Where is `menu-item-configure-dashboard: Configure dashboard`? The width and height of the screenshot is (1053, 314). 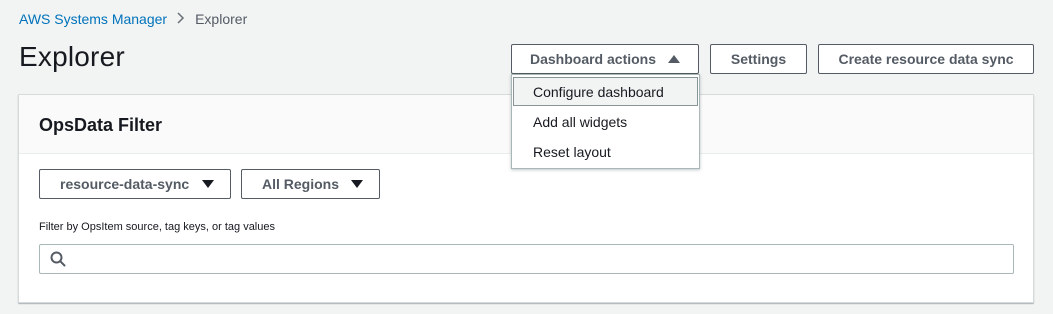 menu-item-configure-dashboard: Configure dashboard is located at coordinates (605, 91).